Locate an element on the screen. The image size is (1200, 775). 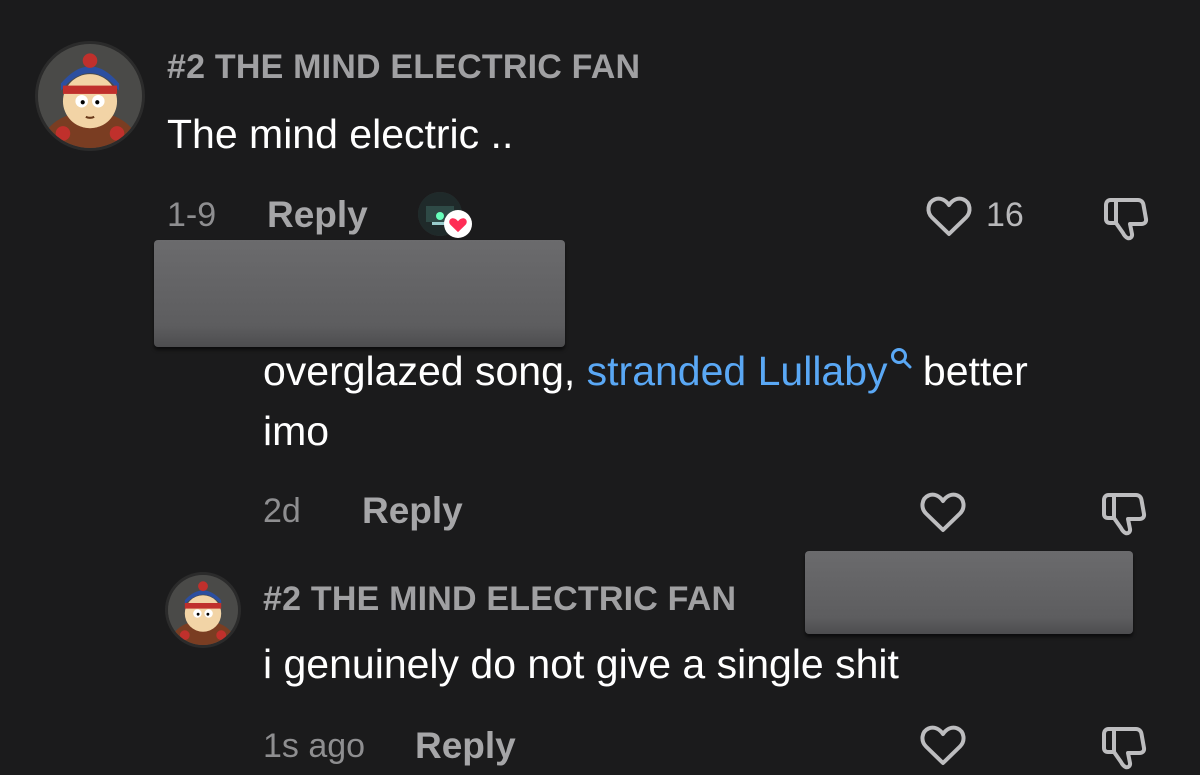
search-link: stranded Lullaby is located at coordinates (749, 371).